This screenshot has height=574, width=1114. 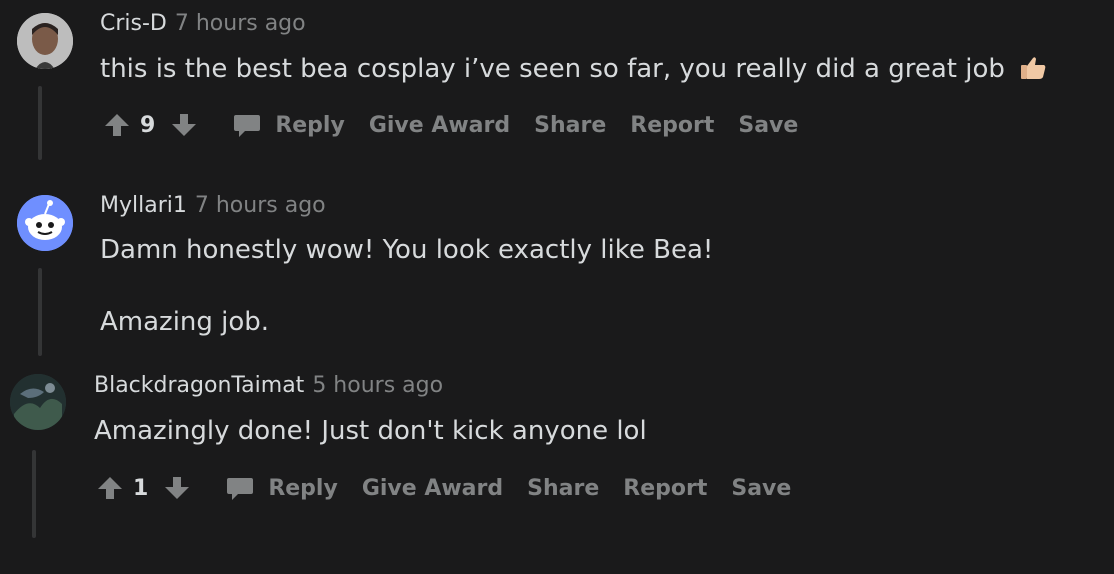 What do you see at coordinates (1033, 71) in the screenshot?
I see `thumbs-up-emoji-icon` at bounding box center [1033, 71].